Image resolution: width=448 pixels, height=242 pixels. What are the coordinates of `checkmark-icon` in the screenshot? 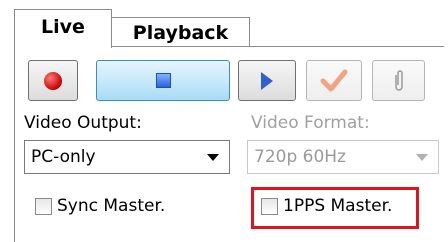 It's located at (334, 80).